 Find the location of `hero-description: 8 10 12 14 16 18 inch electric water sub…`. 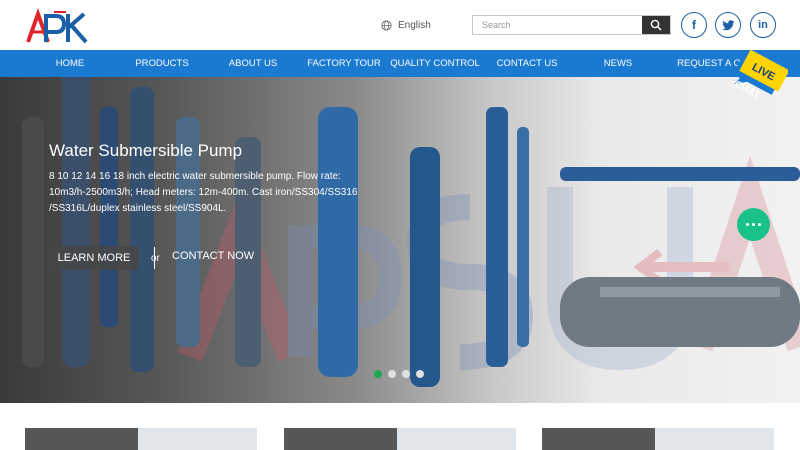

hero-description: 8 10 12 14 16 18 inch electric water sub… is located at coordinates (203, 192).